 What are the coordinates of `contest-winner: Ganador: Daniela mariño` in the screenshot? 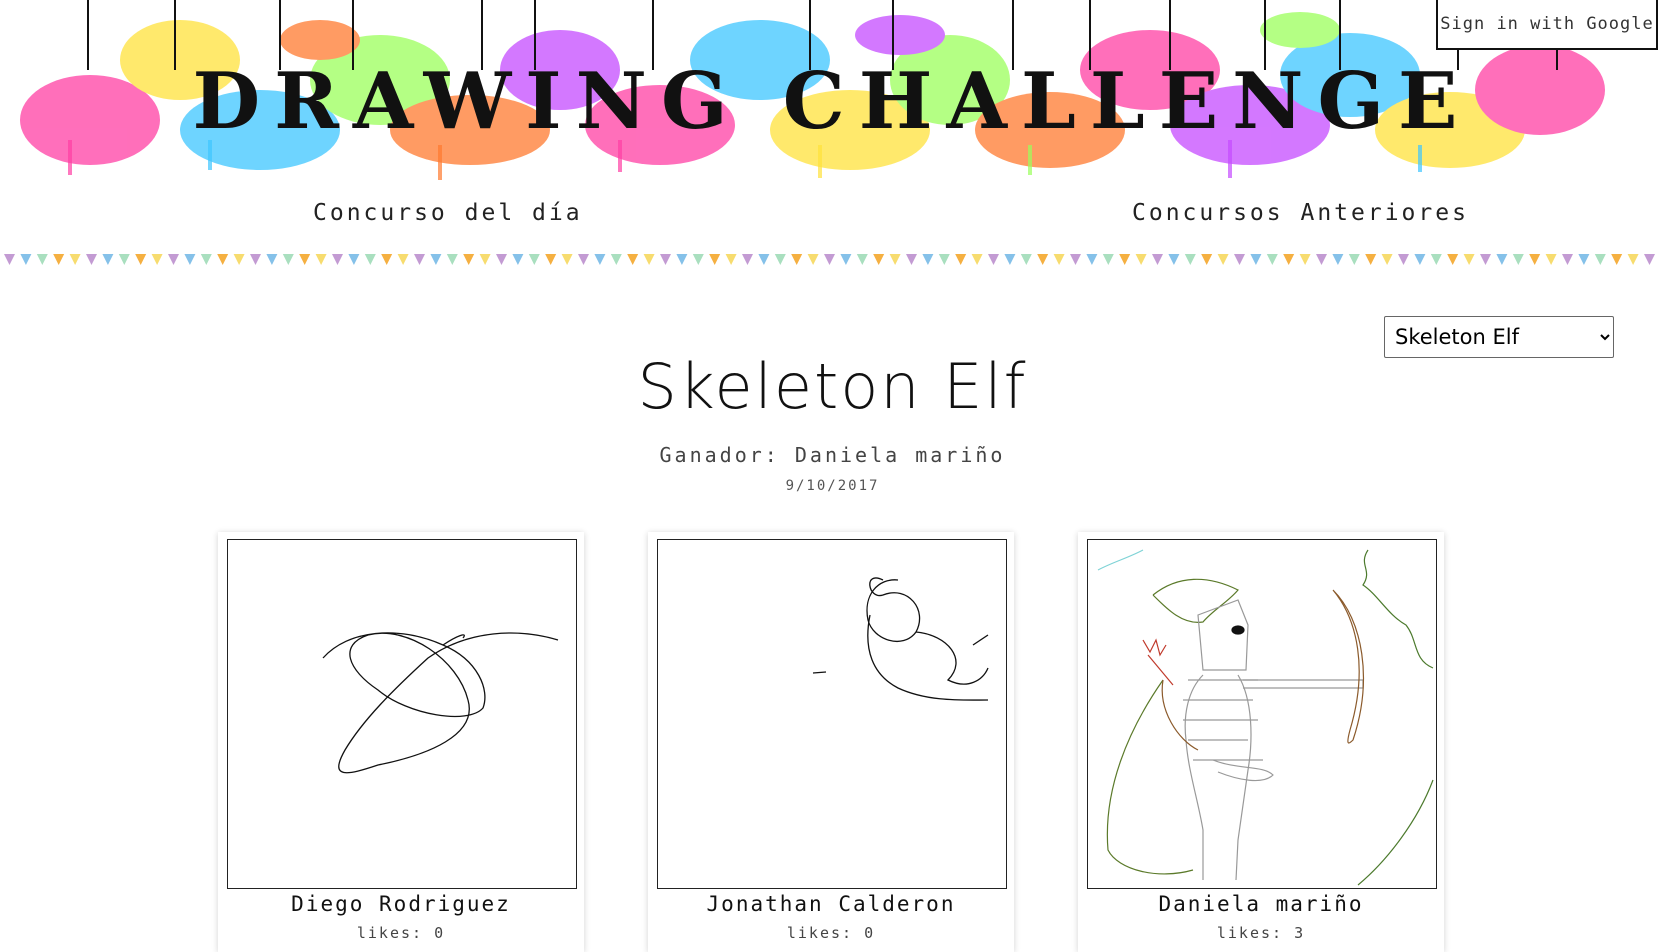 It's located at (832, 455).